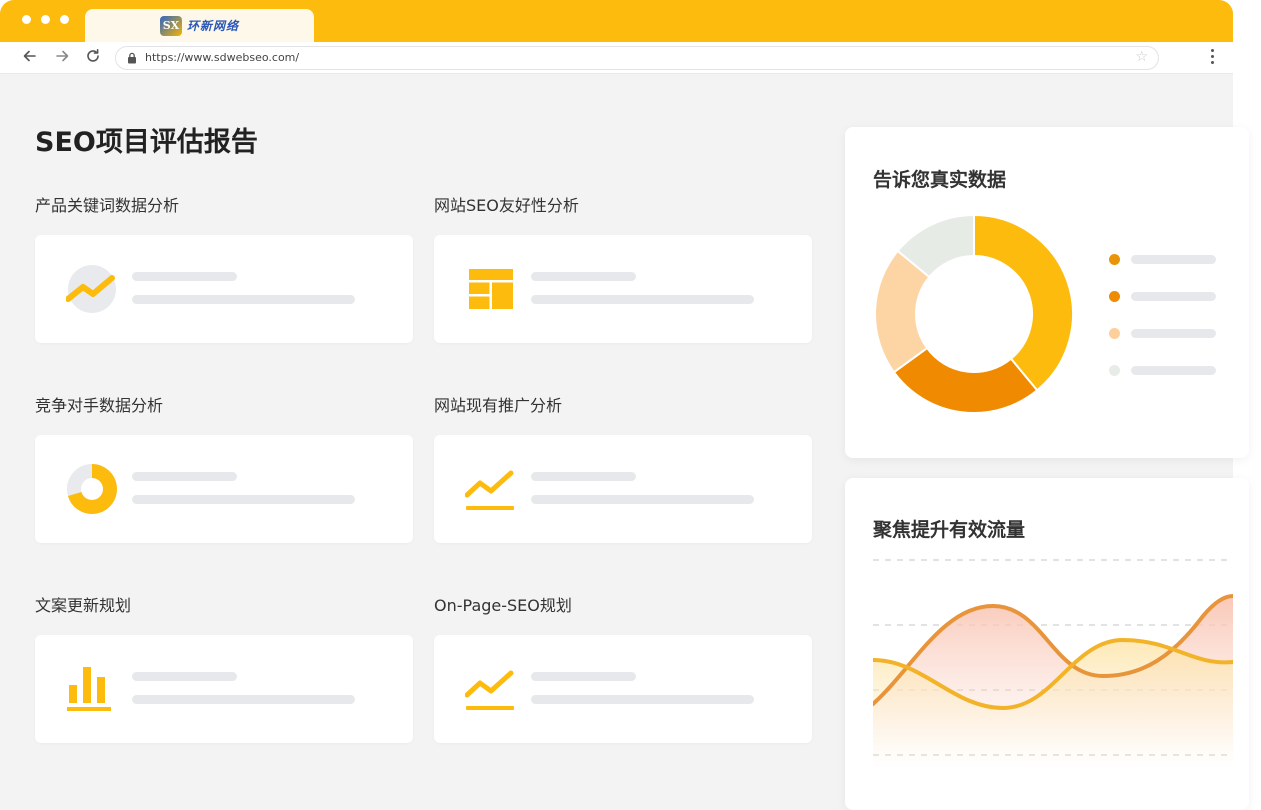 The image size is (1261, 810). What do you see at coordinates (132, 58) in the screenshot?
I see `lock-icon` at bounding box center [132, 58].